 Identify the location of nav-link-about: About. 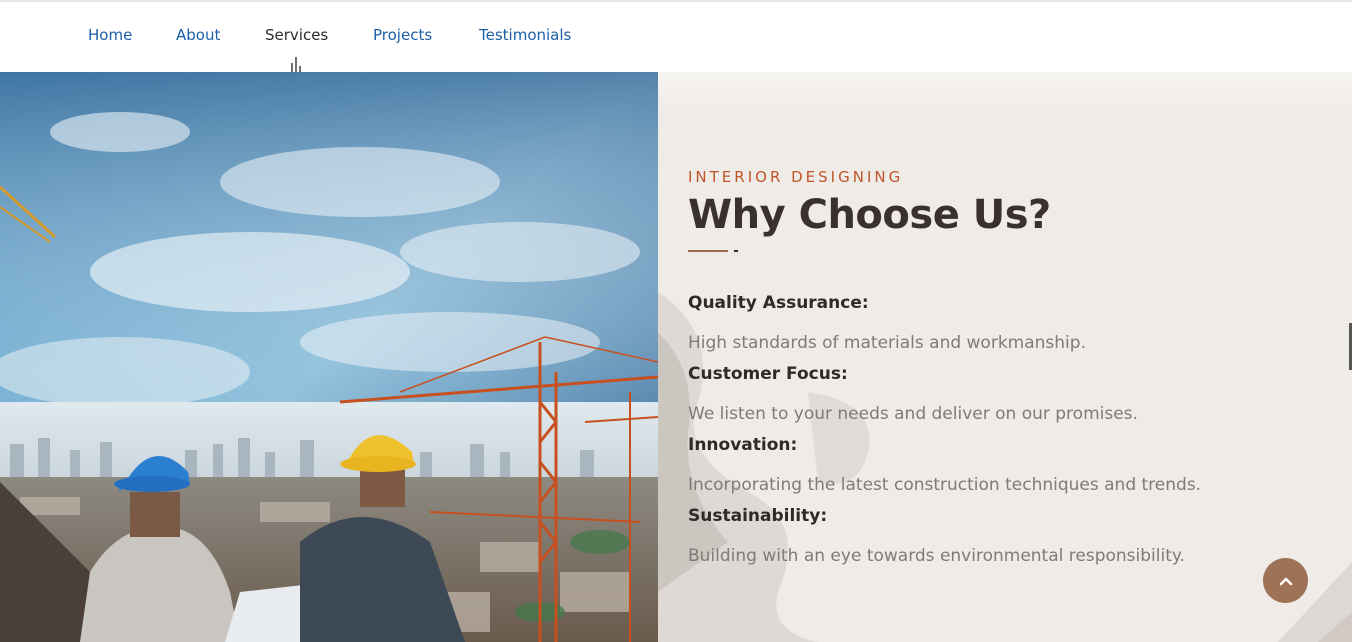
(198, 35).